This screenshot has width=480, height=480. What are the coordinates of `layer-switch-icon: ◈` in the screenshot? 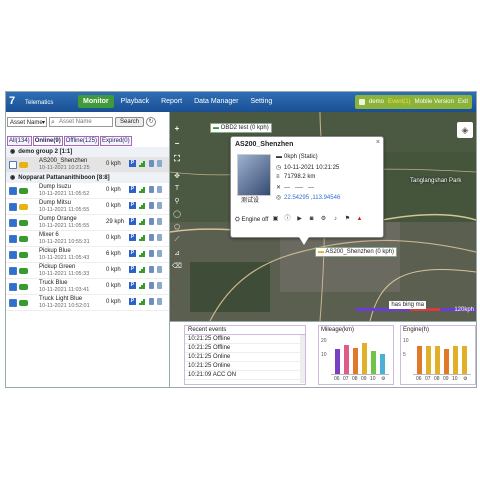 It's located at (465, 130).